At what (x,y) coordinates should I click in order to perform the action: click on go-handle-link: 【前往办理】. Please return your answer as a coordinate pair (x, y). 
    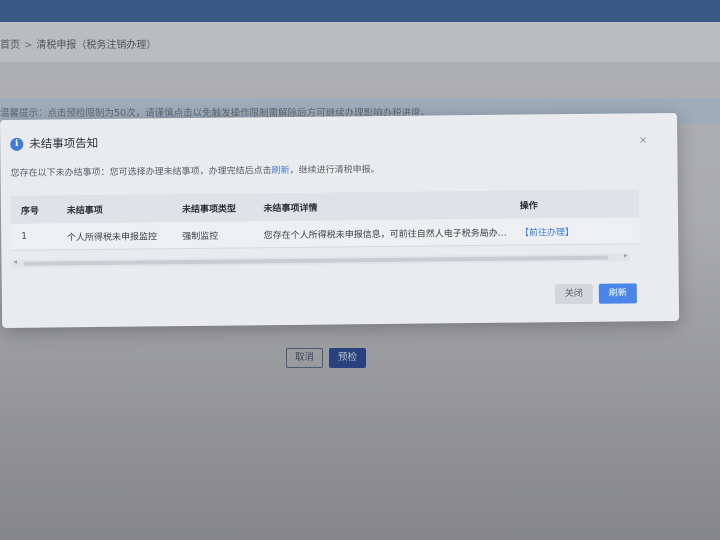
    Looking at the image, I should click on (547, 232).